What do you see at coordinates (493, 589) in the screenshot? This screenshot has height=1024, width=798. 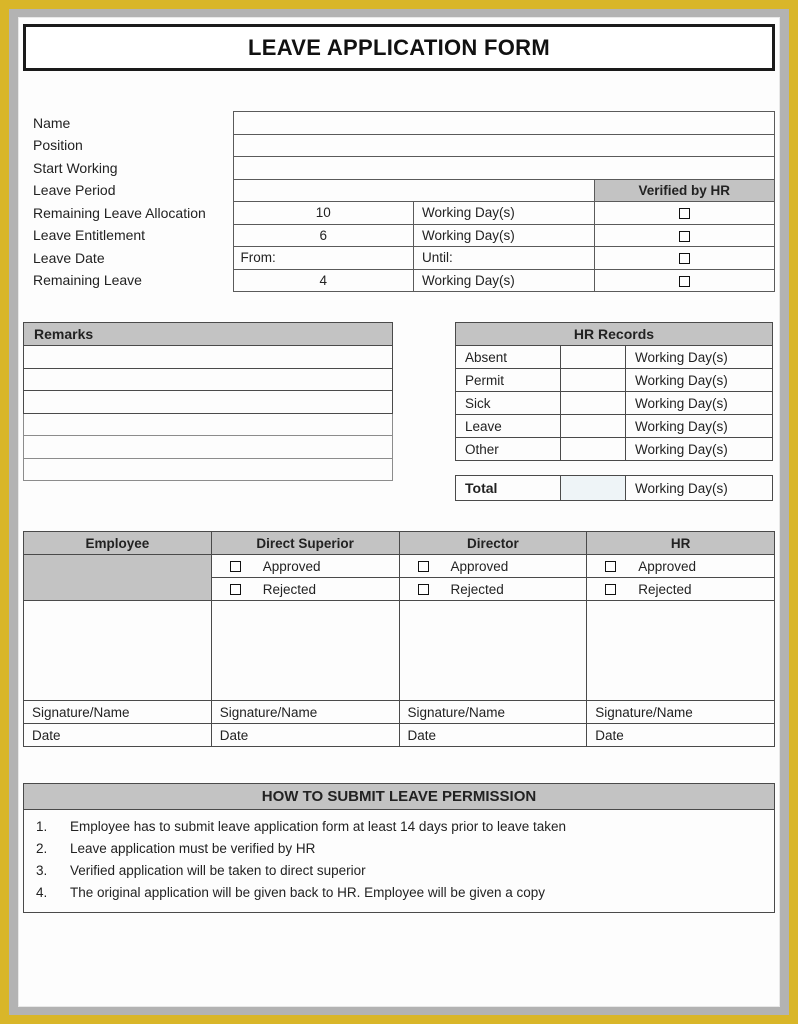 I see `director-rejected-option: Rejected` at bounding box center [493, 589].